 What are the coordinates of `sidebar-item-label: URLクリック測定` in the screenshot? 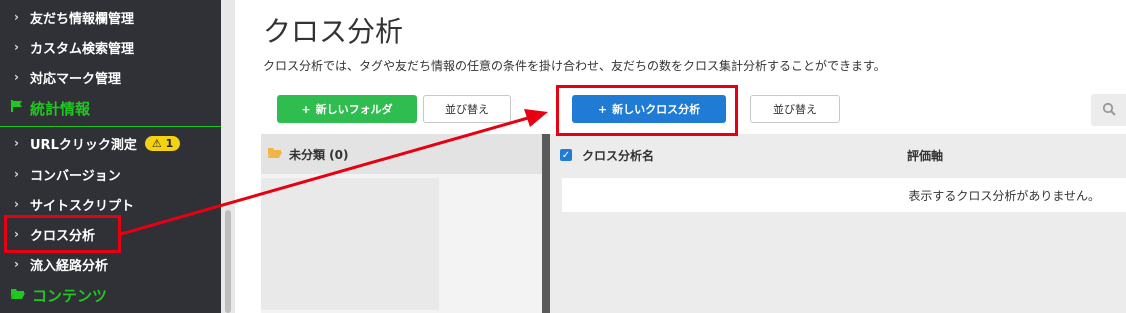 It's located at (83, 145).